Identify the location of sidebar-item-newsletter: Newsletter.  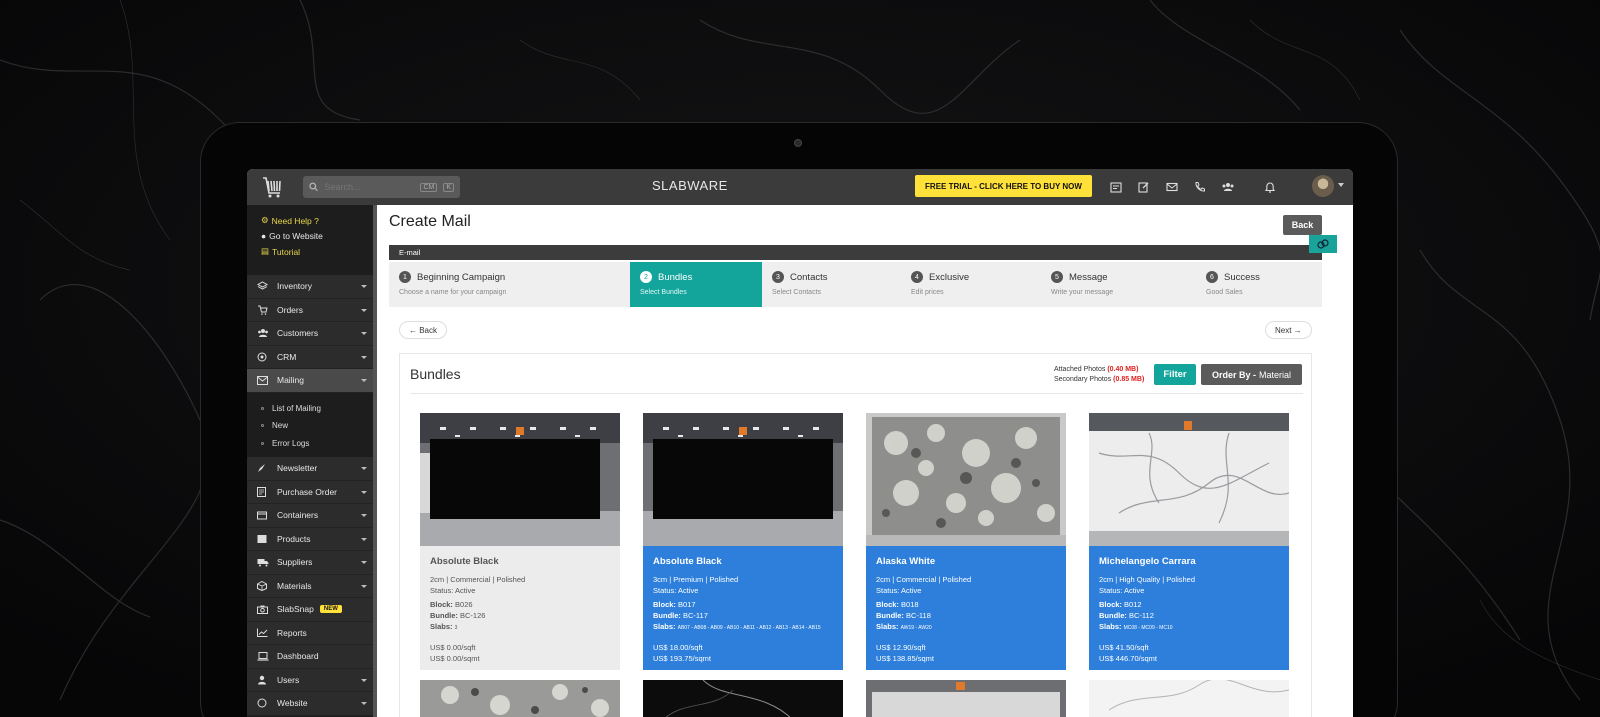
(312, 469).